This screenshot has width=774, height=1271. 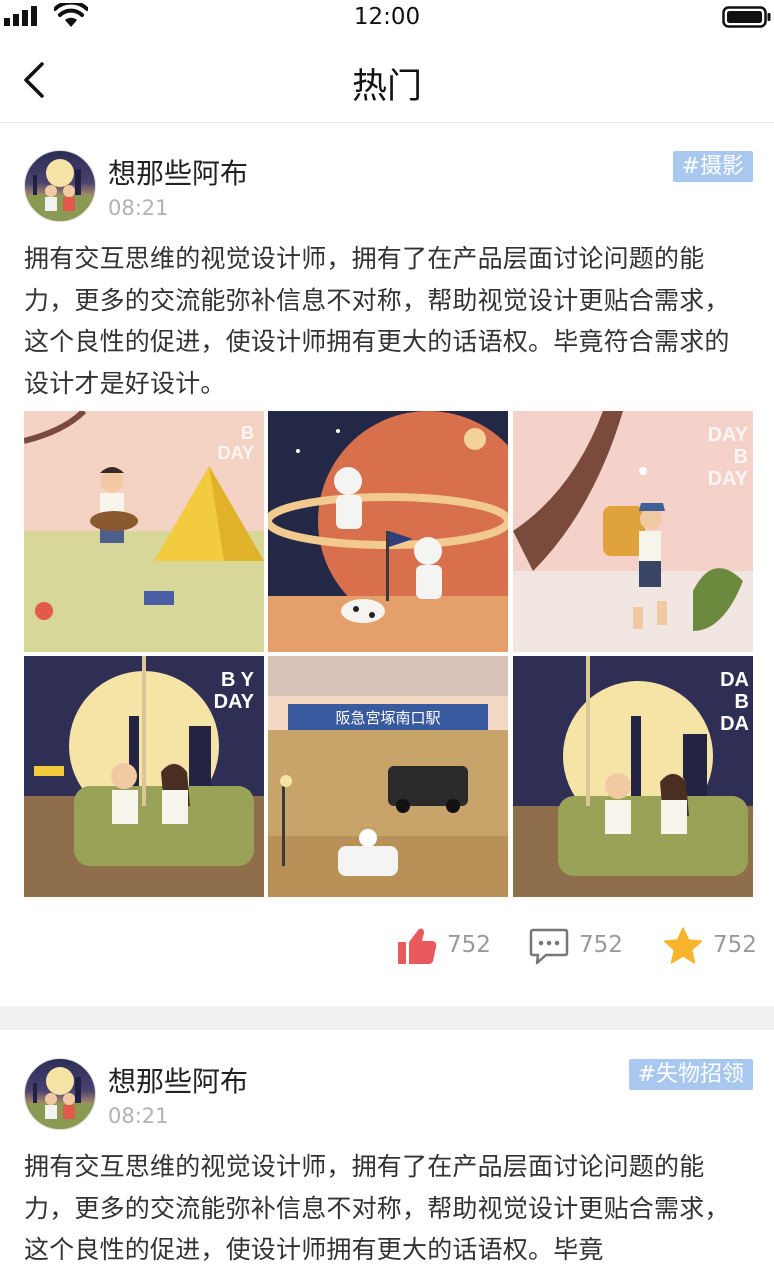 What do you see at coordinates (601, 945) in the screenshot?
I see `comment-count: 752` at bounding box center [601, 945].